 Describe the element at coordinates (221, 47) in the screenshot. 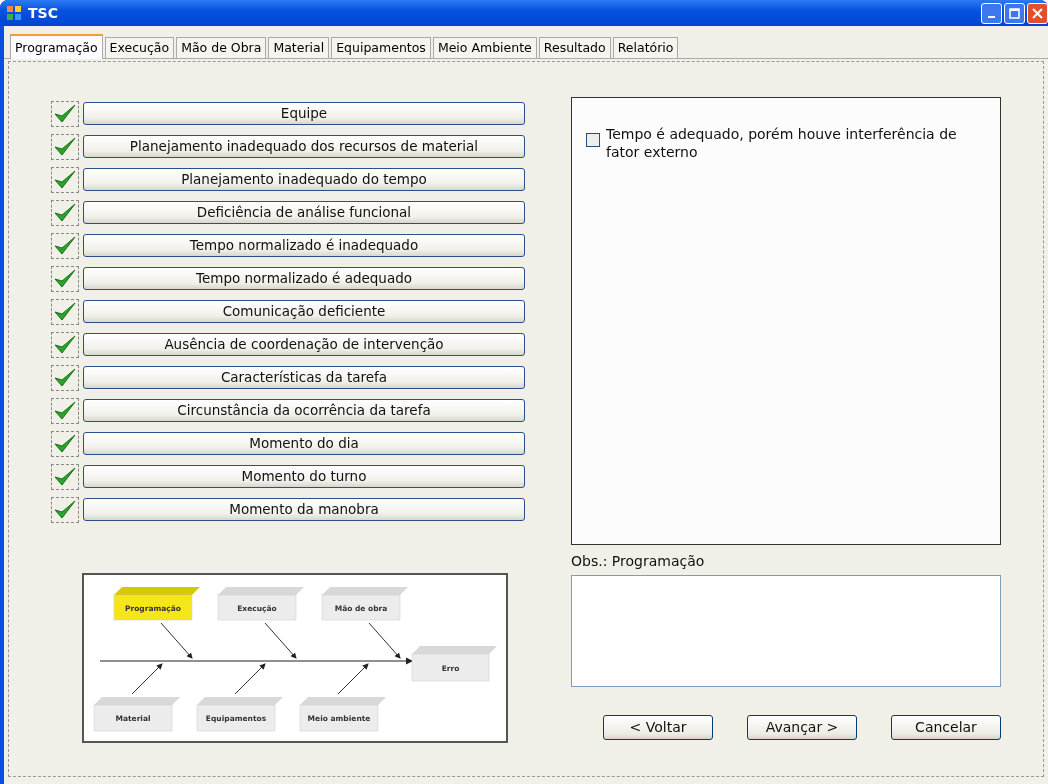

I see `tab: Mão de Obra` at that location.